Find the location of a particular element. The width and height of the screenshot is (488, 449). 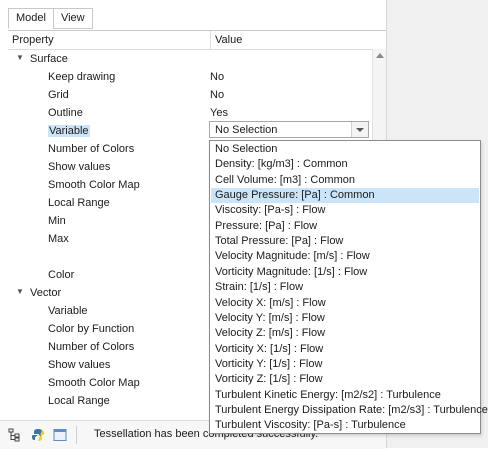

dropdown-option: No Selection is located at coordinates (345, 149).